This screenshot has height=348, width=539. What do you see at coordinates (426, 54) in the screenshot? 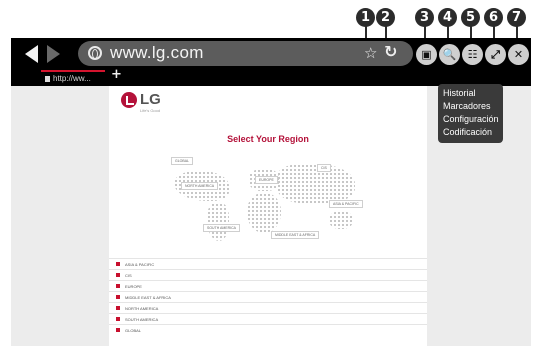
I see `multiview-icon: ▣` at bounding box center [426, 54].